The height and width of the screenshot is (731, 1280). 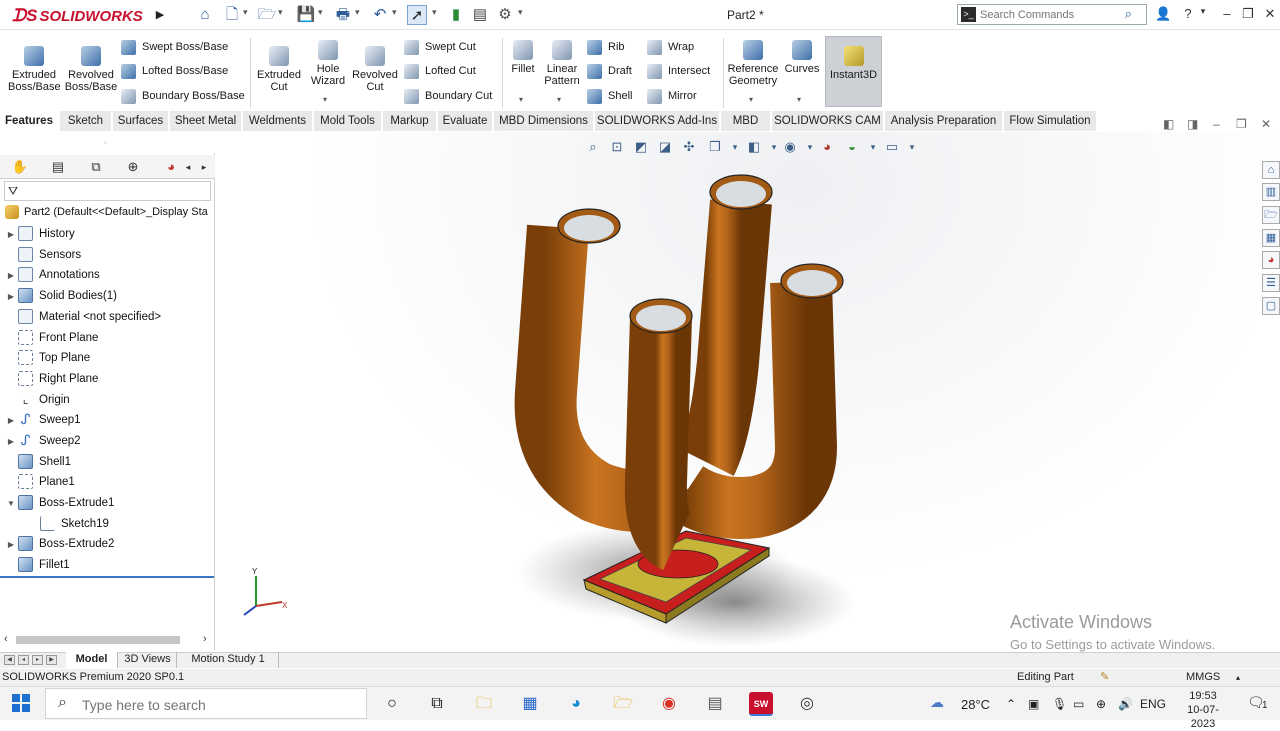 I want to click on tree-horizontal-scrollbar: ‹ ›, so click(x=108, y=640).